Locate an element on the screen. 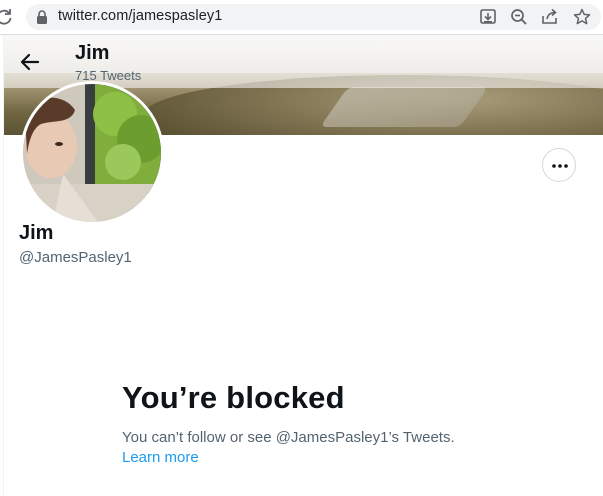 The width and height of the screenshot is (603, 496). browser-address-bar: twitter.com/jamespasley1 is located at coordinates (301, 17).